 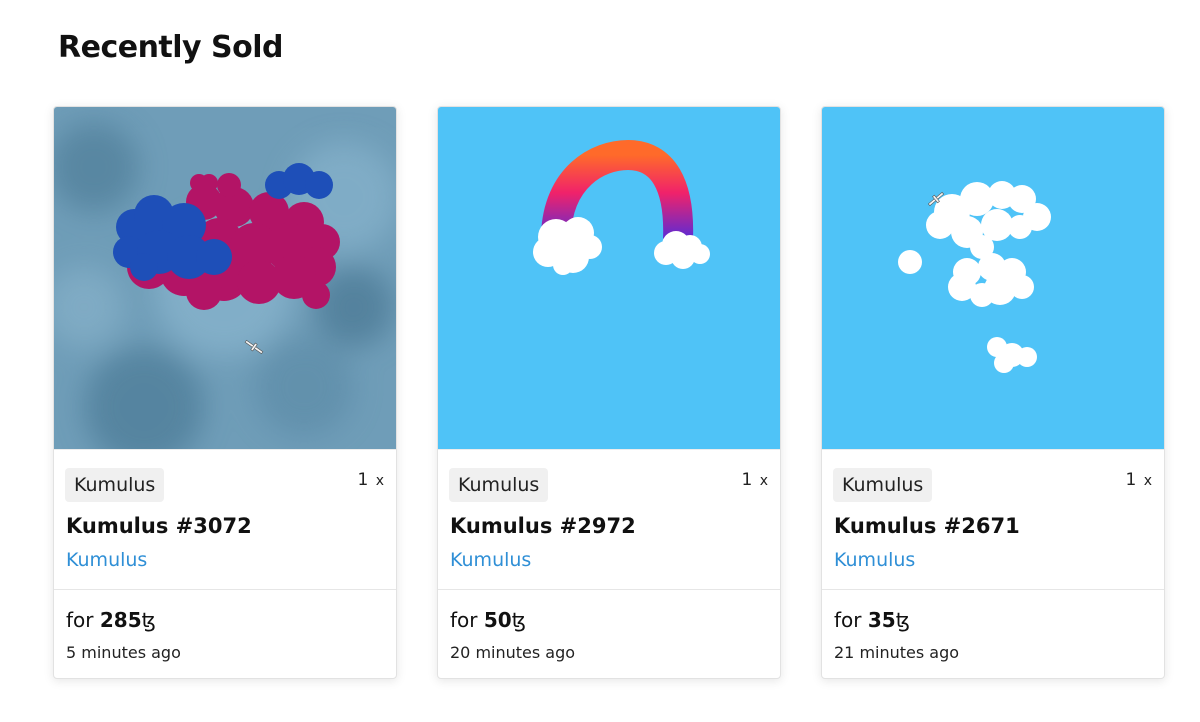 What do you see at coordinates (171, 47) in the screenshot?
I see `section-title: Recently Sold` at bounding box center [171, 47].